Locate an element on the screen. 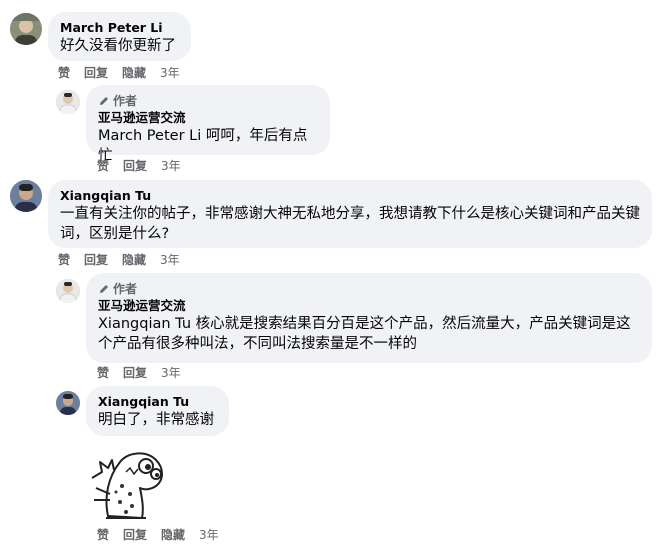 This screenshot has height=546, width=672. avatar-march-peter-li is located at coordinates (26, 29).